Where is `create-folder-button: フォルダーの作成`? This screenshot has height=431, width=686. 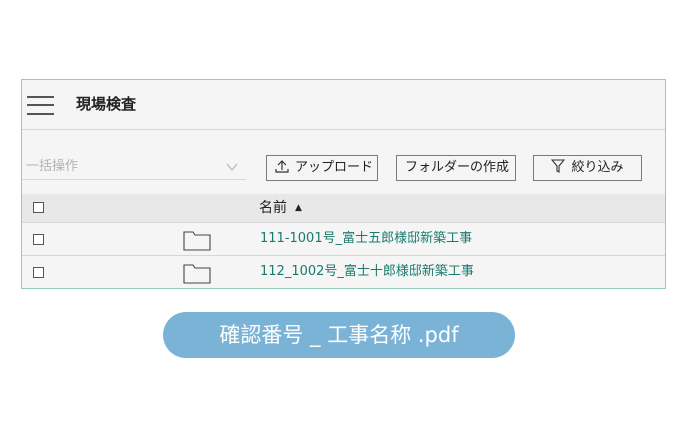
create-folder-button: フォルダーの作成 is located at coordinates (456, 168).